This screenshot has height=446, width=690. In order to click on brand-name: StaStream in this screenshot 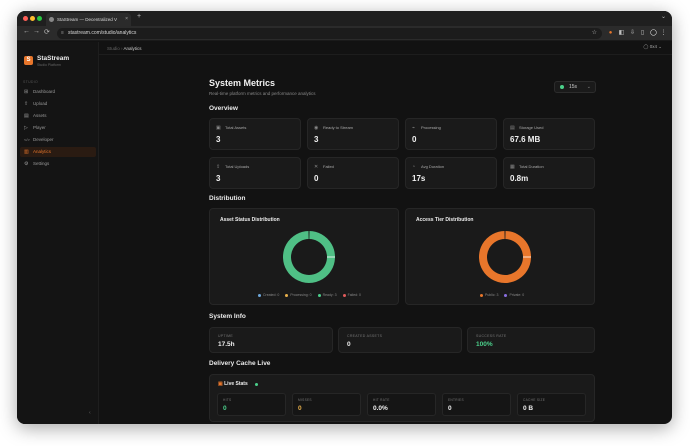, I will do `click(53, 58)`.